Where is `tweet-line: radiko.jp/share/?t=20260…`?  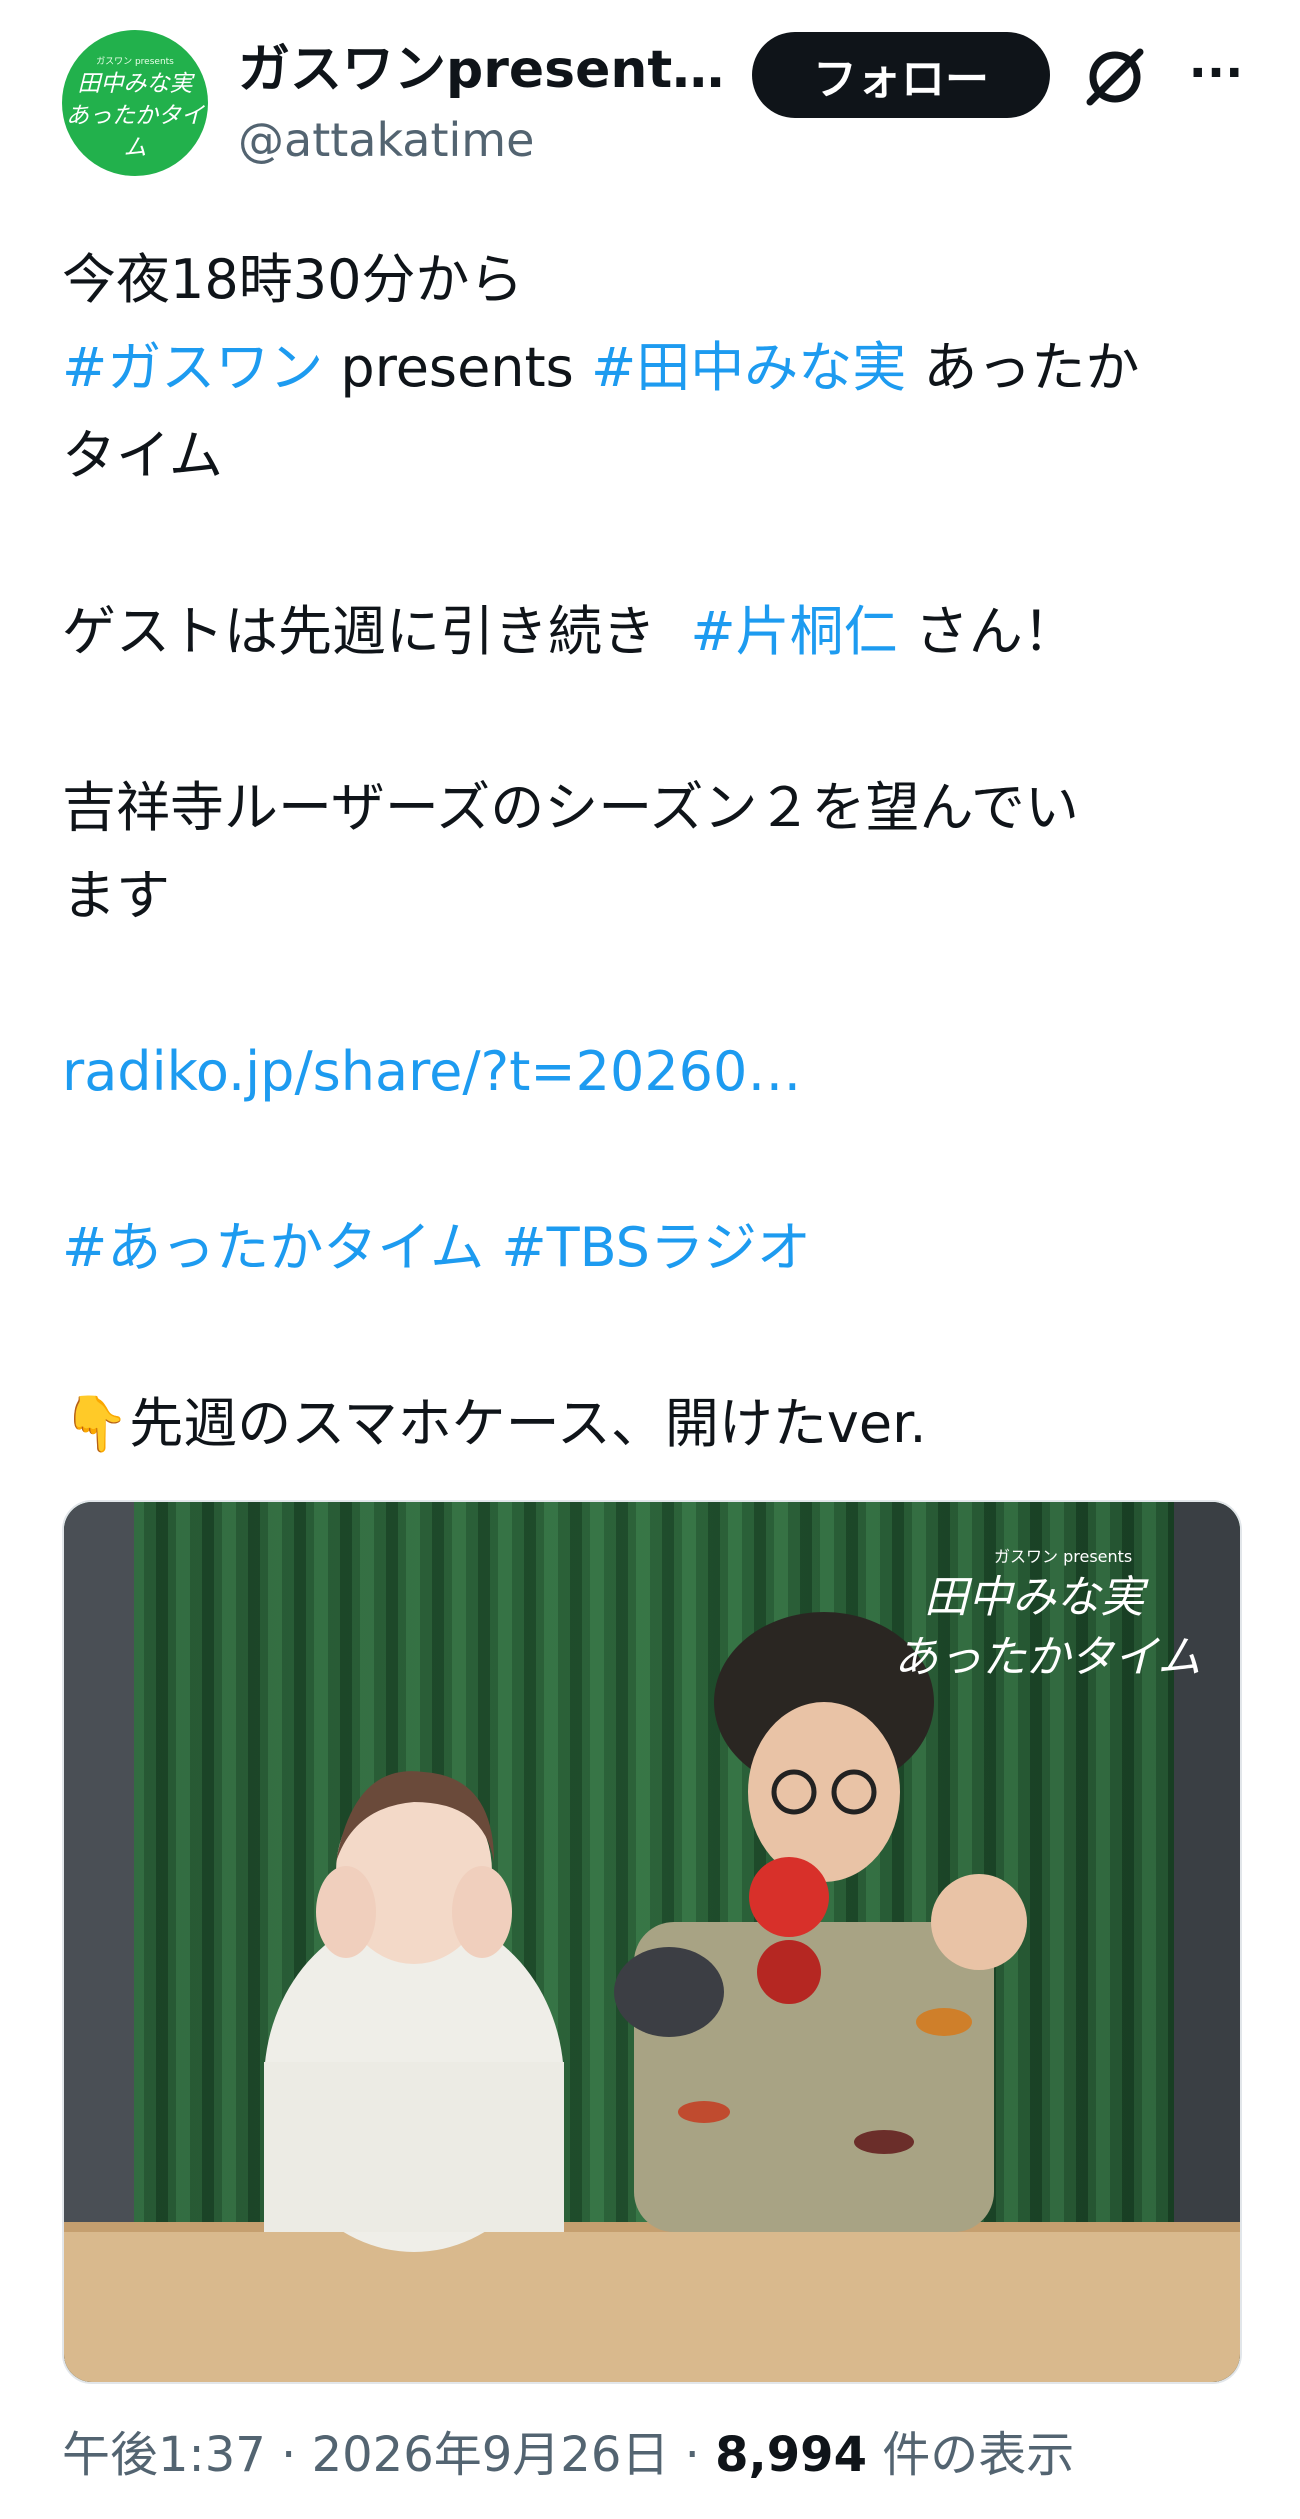
tweet-line: radiko.jp/share/?t=20260… is located at coordinates (652, 1072).